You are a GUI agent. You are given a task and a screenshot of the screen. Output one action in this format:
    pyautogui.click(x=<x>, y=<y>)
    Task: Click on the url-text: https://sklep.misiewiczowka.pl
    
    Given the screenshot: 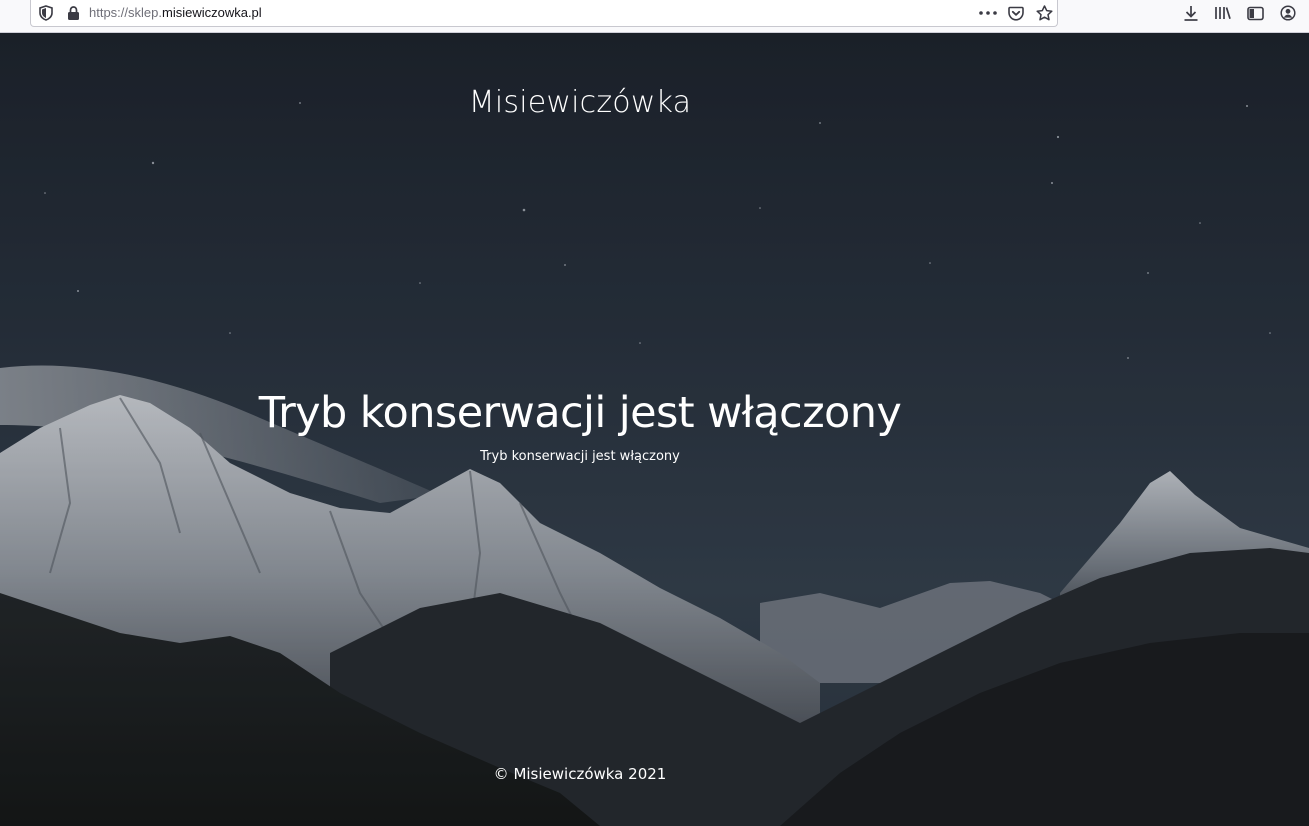 What is the action you would take?
    pyautogui.click(x=175, y=12)
    